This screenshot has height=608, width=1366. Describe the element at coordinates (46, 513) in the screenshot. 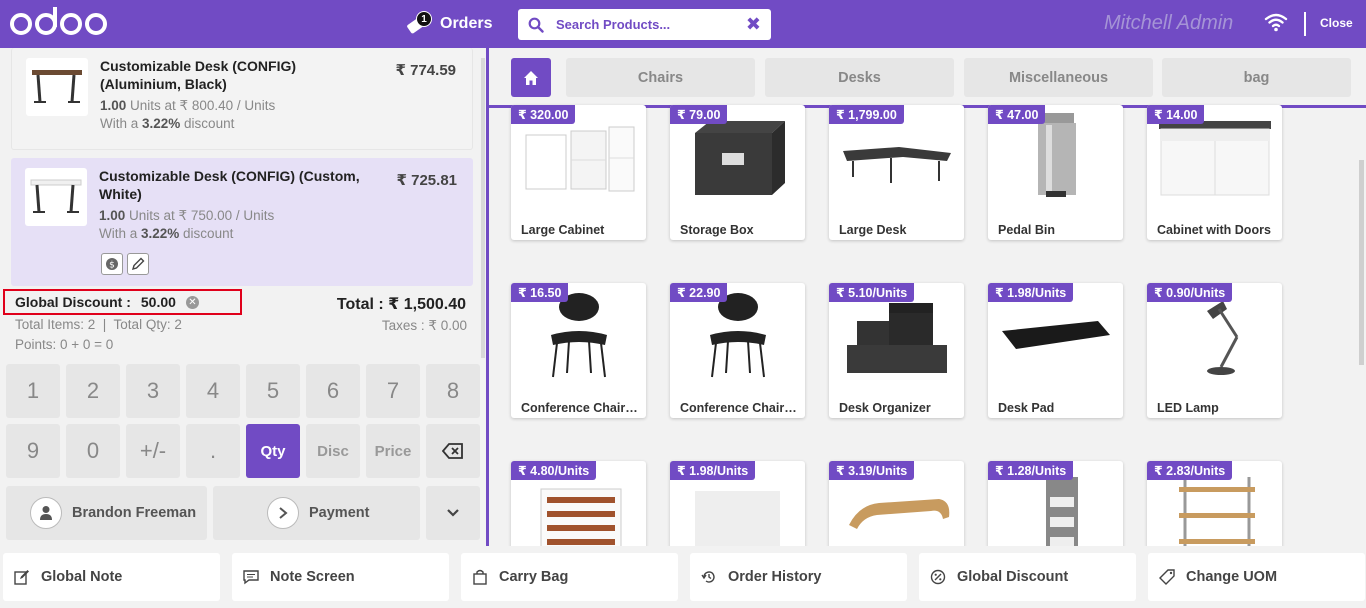

I see `user-icon` at that location.